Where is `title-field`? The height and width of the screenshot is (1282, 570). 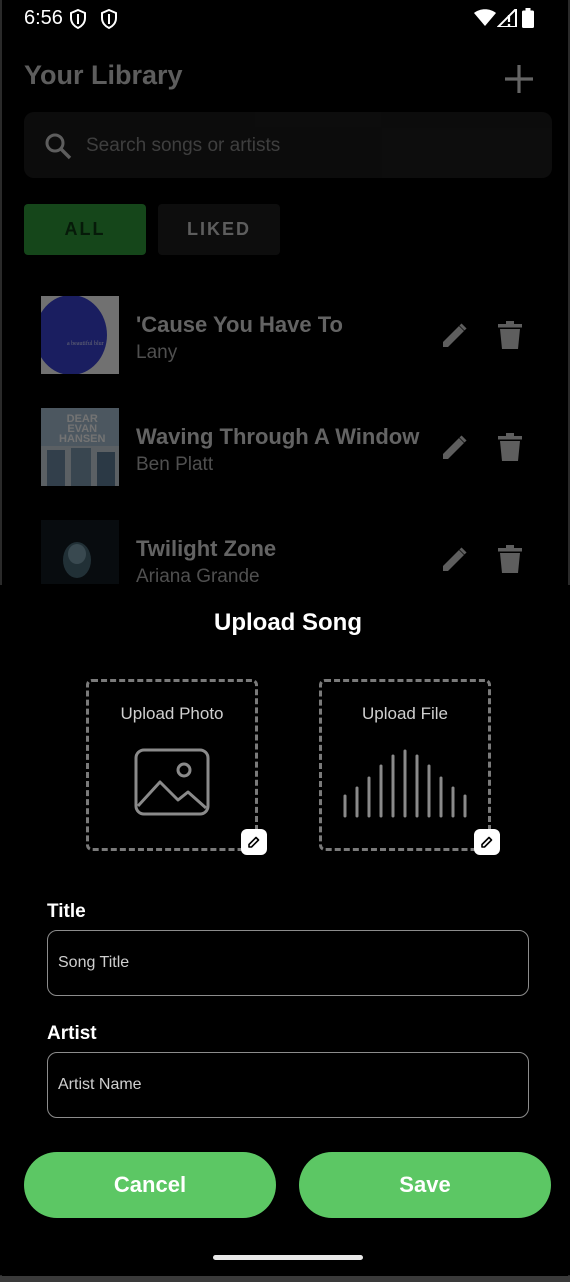 title-field is located at coordinates (288, 963).